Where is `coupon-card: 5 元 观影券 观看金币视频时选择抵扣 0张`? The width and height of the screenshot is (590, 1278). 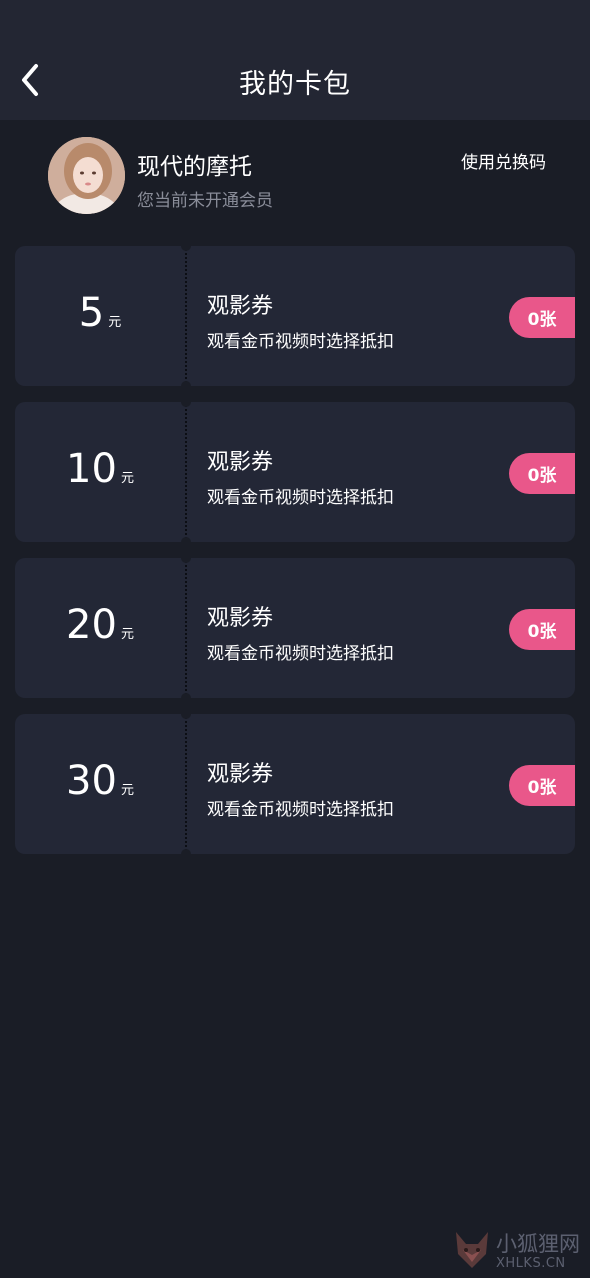 coupon-card: 5 元 观影券 观看金币视频时选择抵扣 0张 is located at coordinates (295, 316).